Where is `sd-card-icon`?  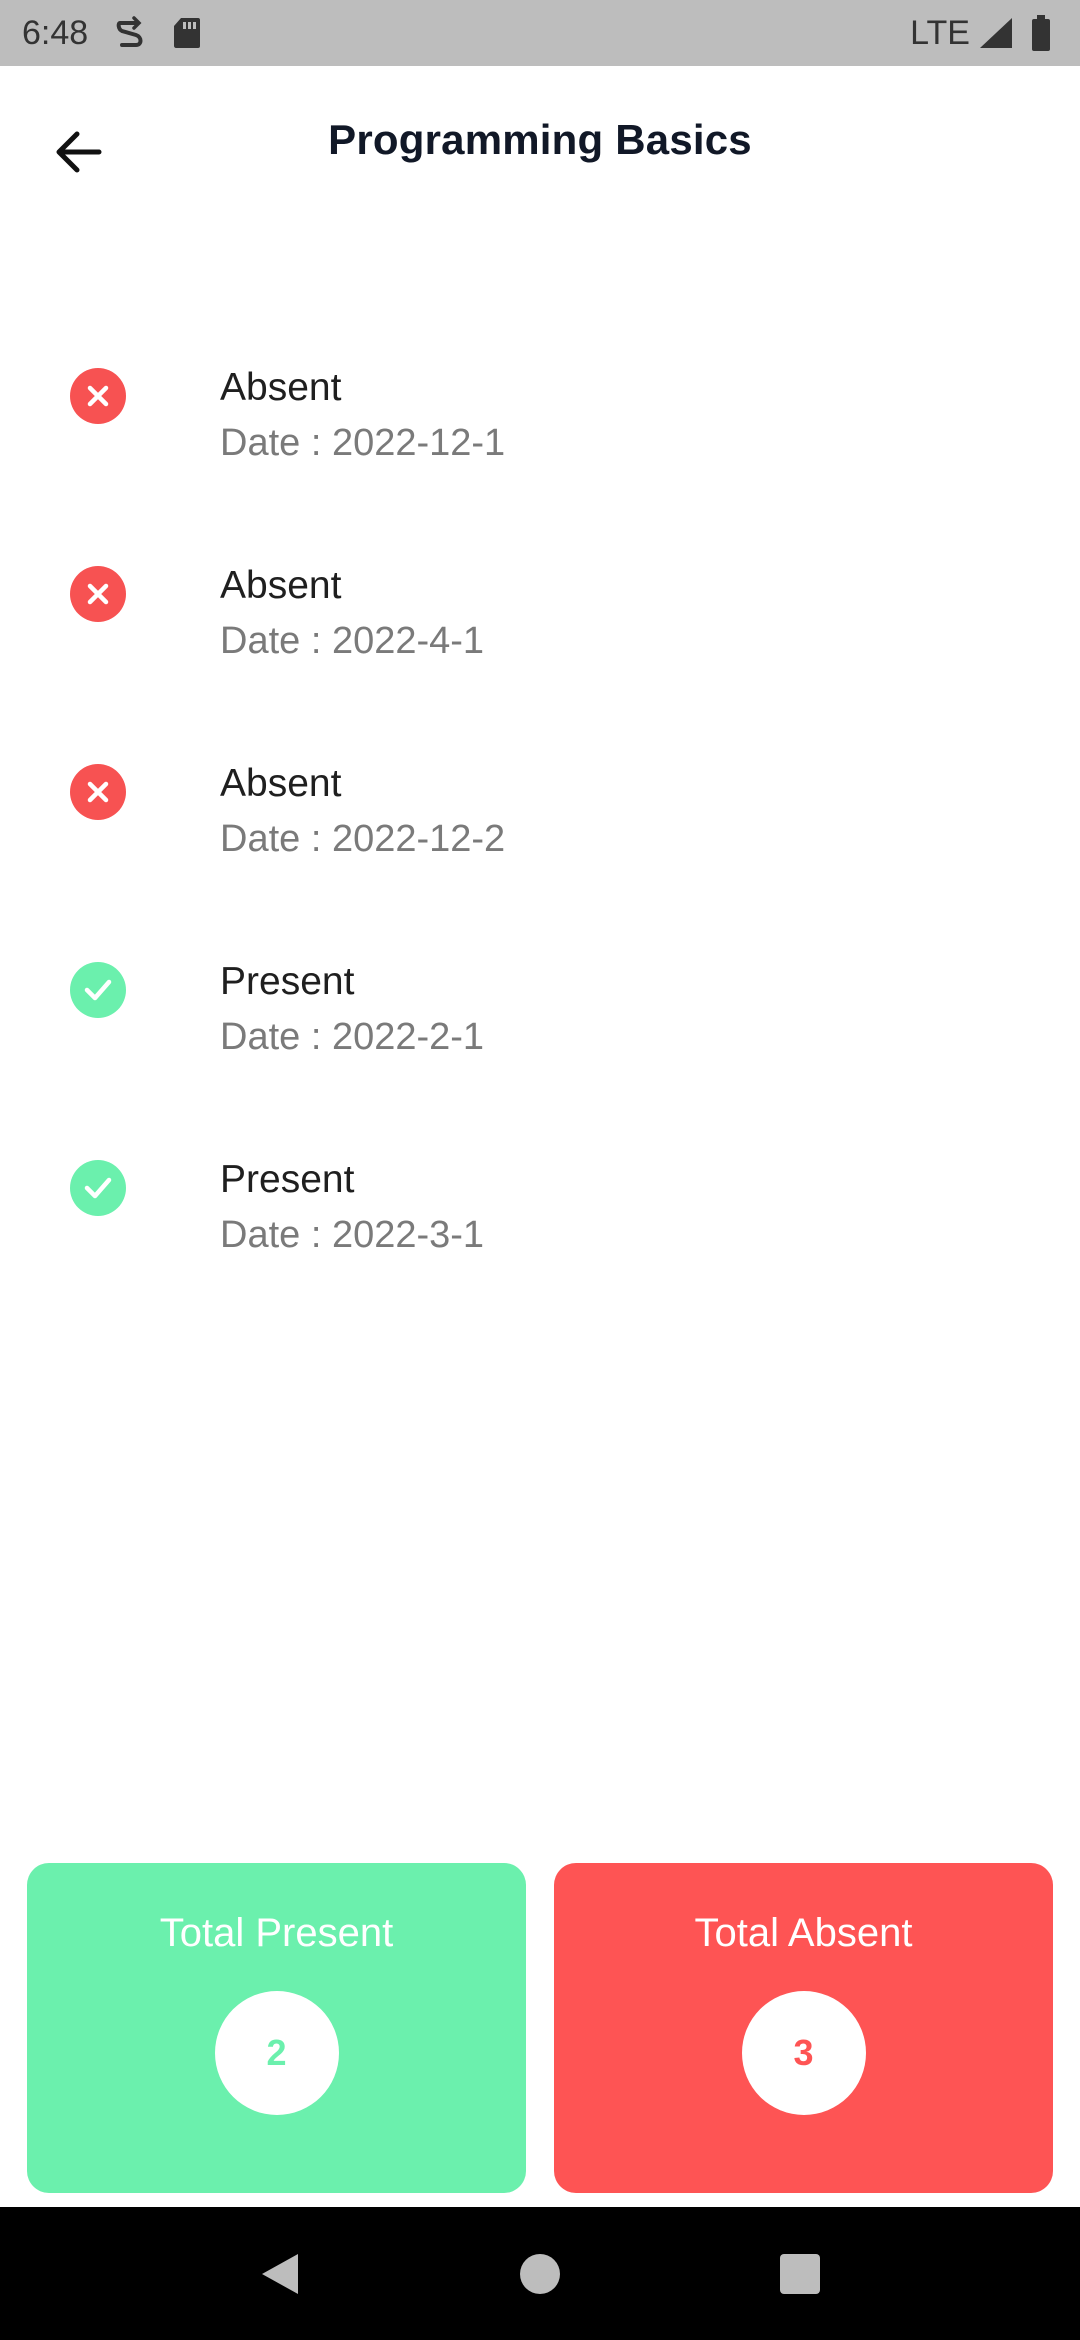
sd-card-icon is located at coordinates (187, 33).